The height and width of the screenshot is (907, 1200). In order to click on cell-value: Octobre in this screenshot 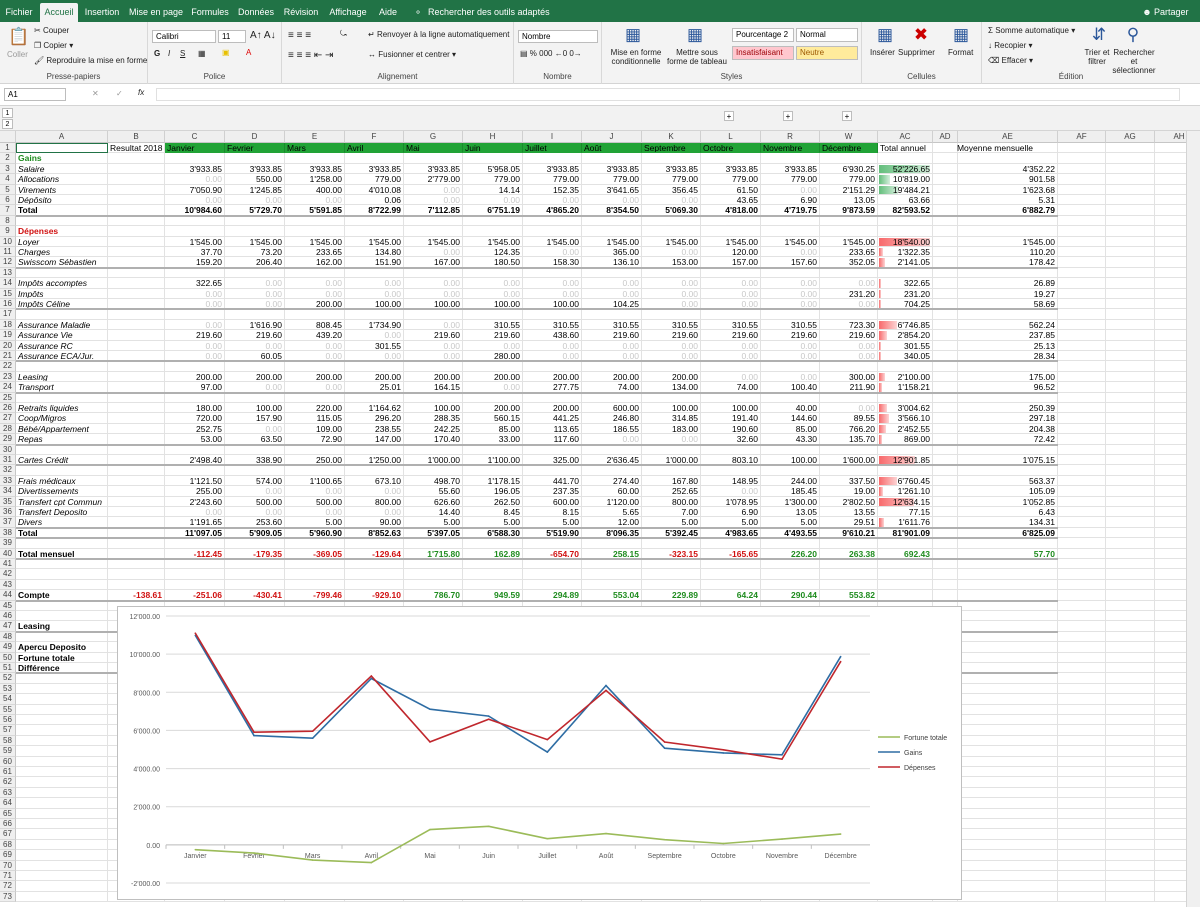, I will do `click(731, 148)`.